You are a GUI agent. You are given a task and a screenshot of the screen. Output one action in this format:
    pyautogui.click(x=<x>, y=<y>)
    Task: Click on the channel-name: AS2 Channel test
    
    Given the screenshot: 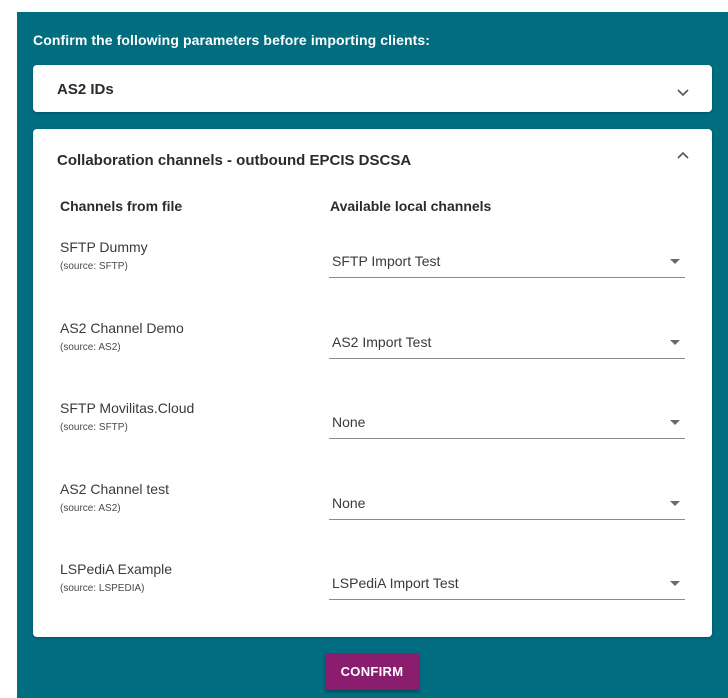 What is the action you would take?
    pyautogui.click(x=114, y=489)
    